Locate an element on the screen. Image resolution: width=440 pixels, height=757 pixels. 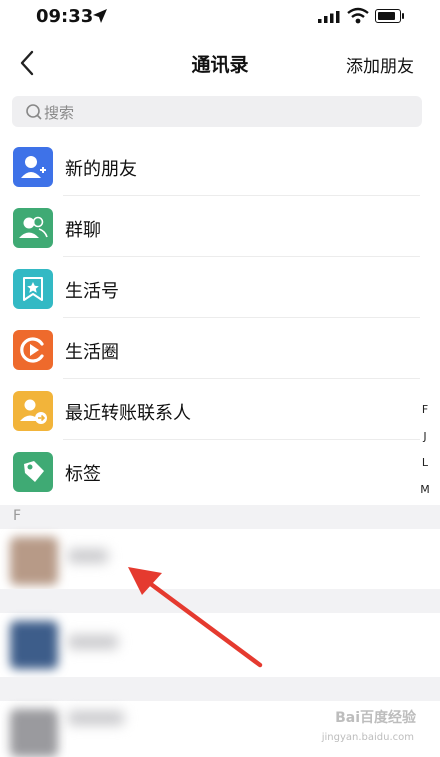
menu-item-label: 群聊 is located at coordinates (83, 230).